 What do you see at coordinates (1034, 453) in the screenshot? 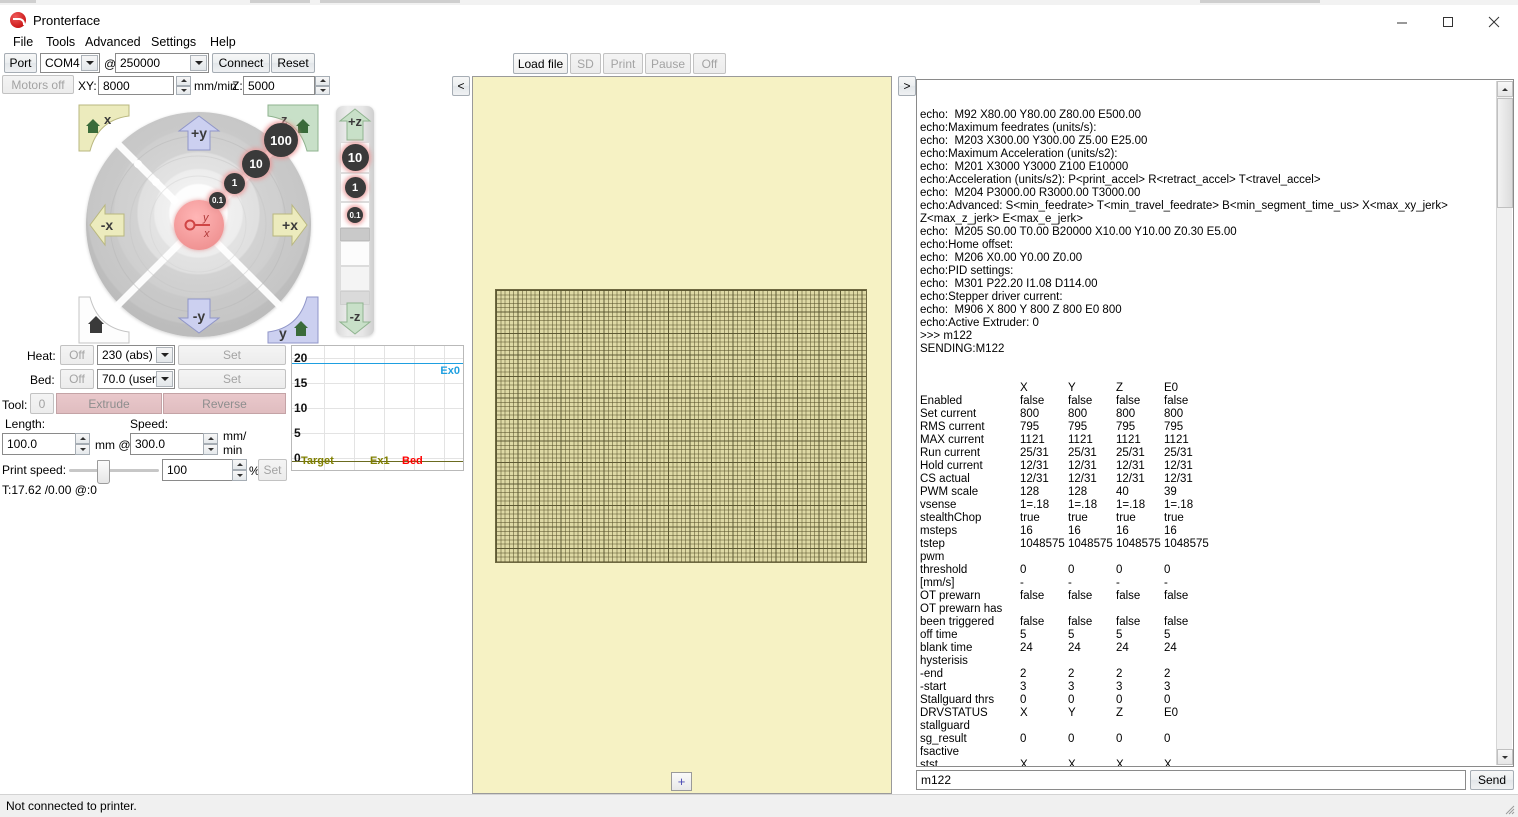
I see `table-cell: 25/31` at bounding box center [1034, 453].